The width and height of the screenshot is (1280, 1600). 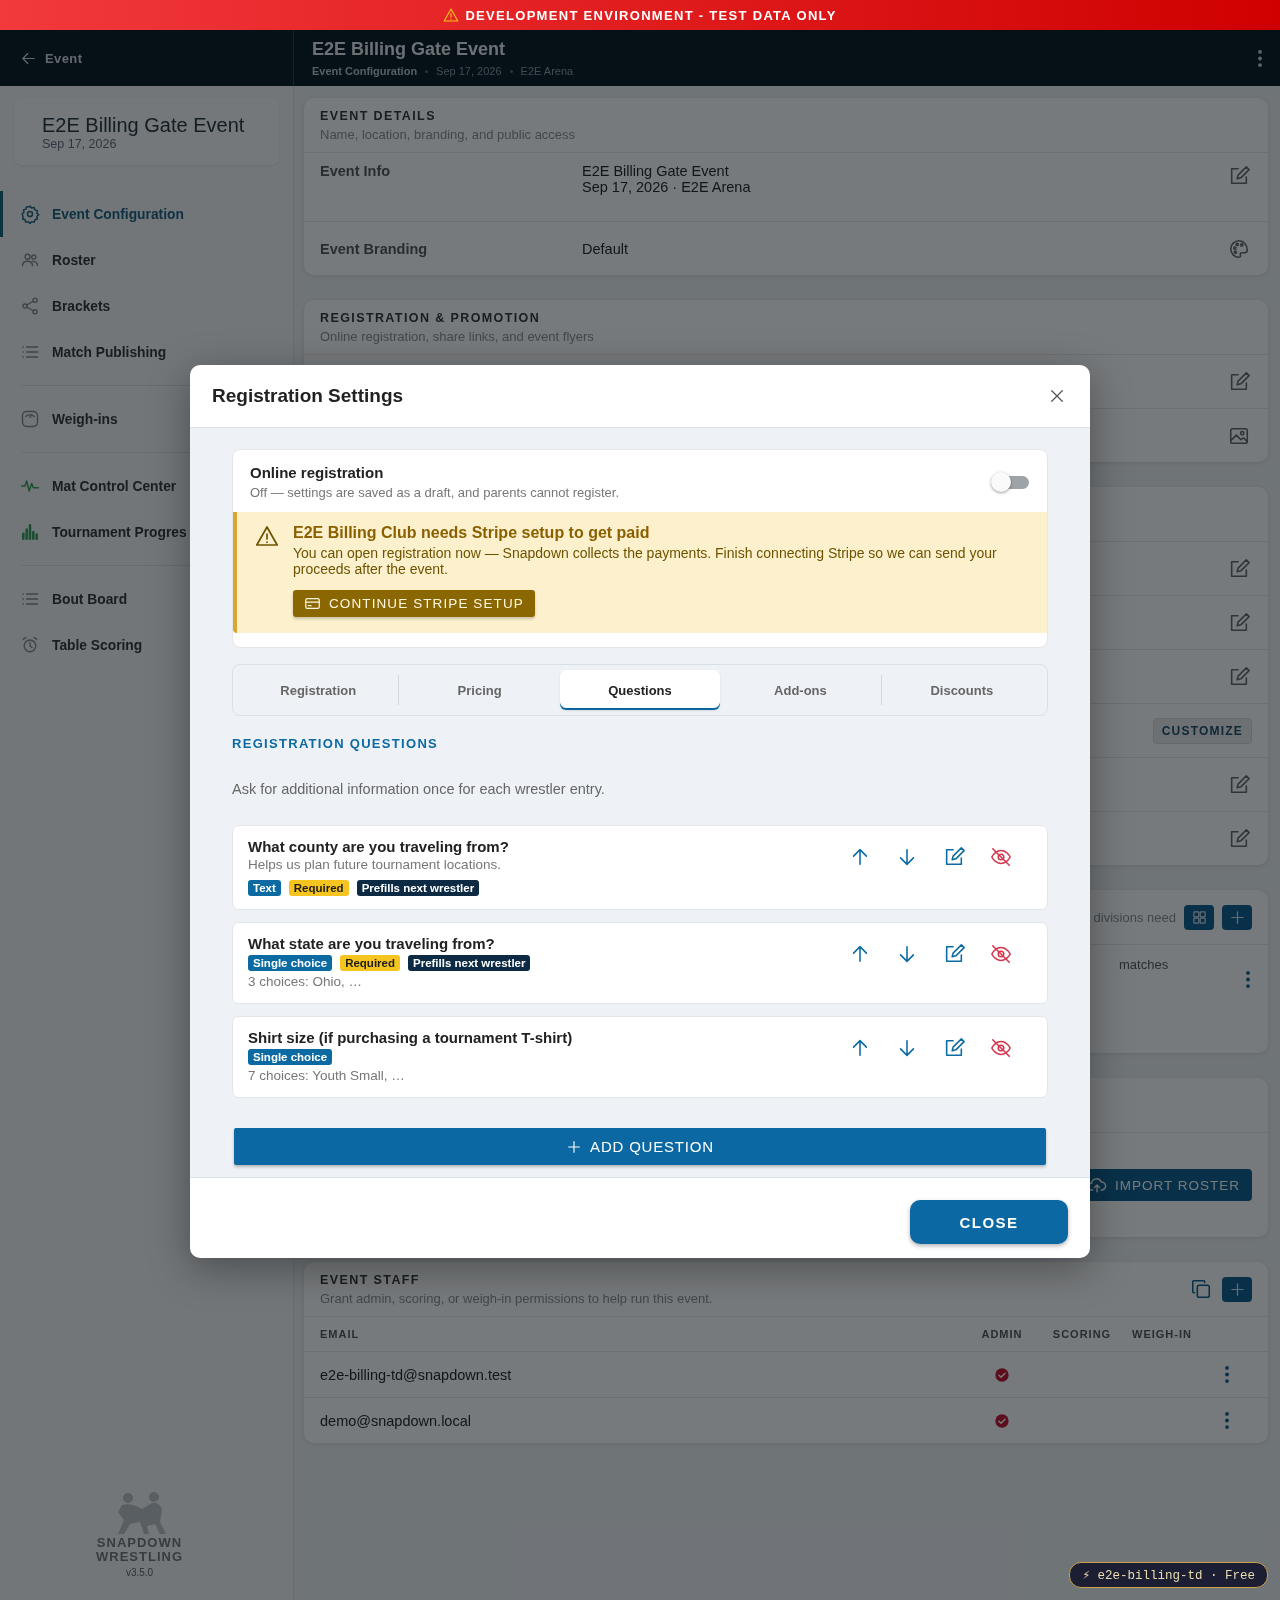 I want to click on bar-chart-icon, so click(x=30, y=532).